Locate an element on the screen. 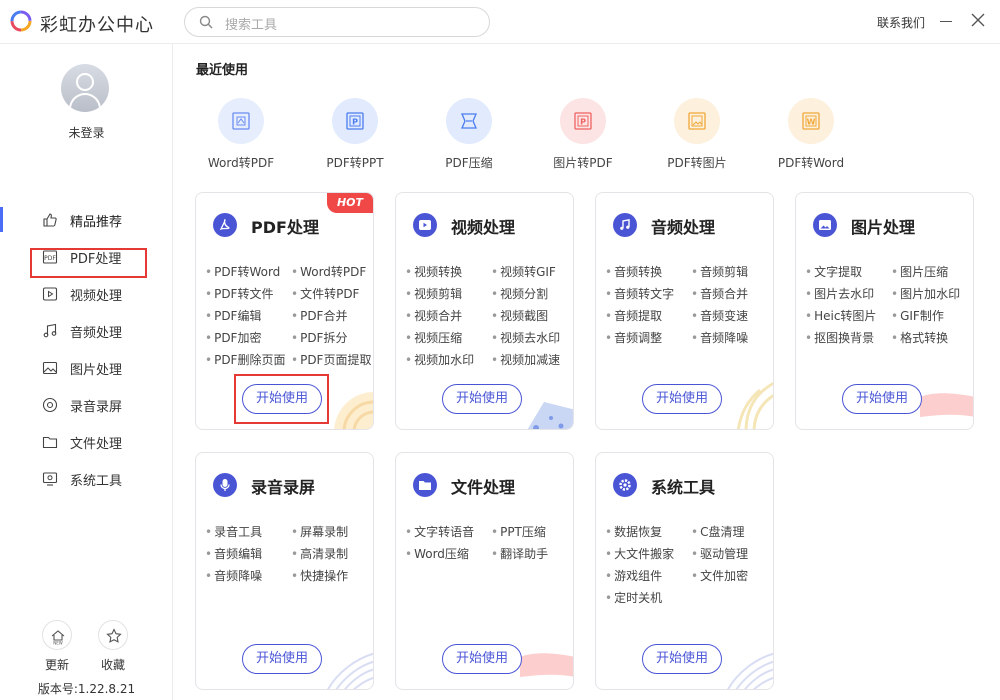 The height and width of the screenshot is (700, 1000). card-decoration is located at coordinates (750, 670).